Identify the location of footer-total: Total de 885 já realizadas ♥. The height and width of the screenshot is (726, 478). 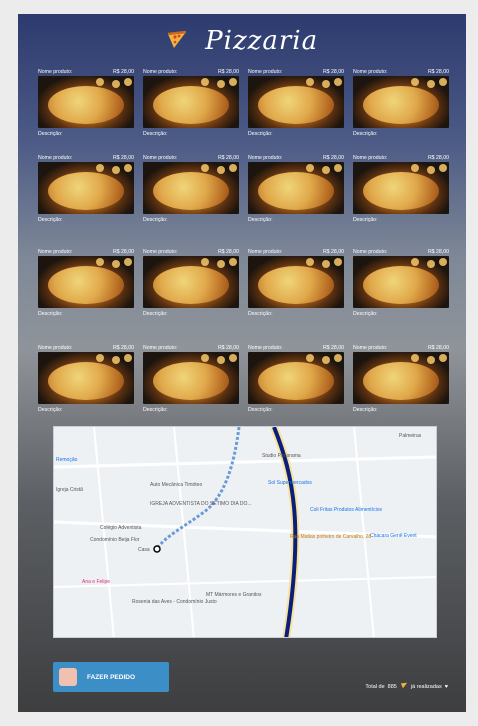
(406, 686).